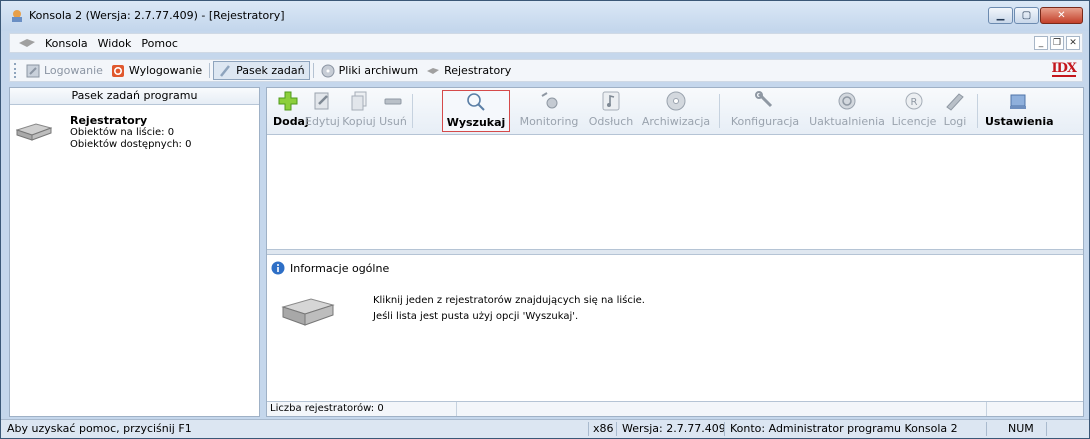 The height and width of the screenshot is (439, 1090). What do you see at coordinates (476, 111) in the screenshot?
I see `wyszukaj-button: Wyszukaj` at bounding box center [476, 111].